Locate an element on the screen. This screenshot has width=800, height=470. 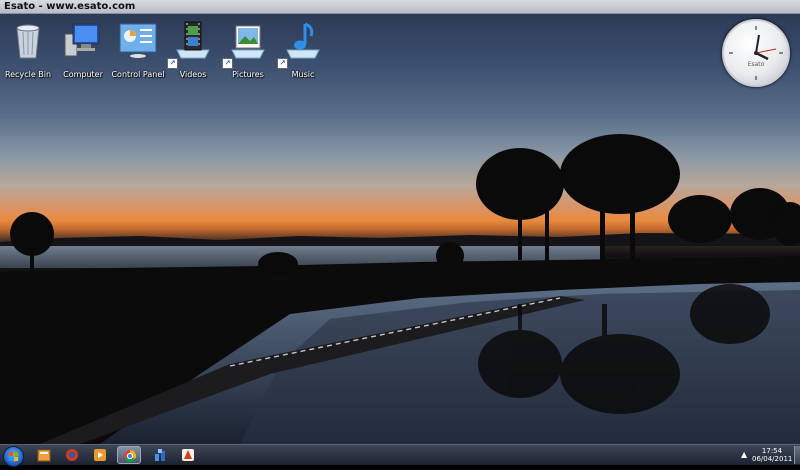
desktop-icon-music: ↗ Music is located at coordinates (303, 50).